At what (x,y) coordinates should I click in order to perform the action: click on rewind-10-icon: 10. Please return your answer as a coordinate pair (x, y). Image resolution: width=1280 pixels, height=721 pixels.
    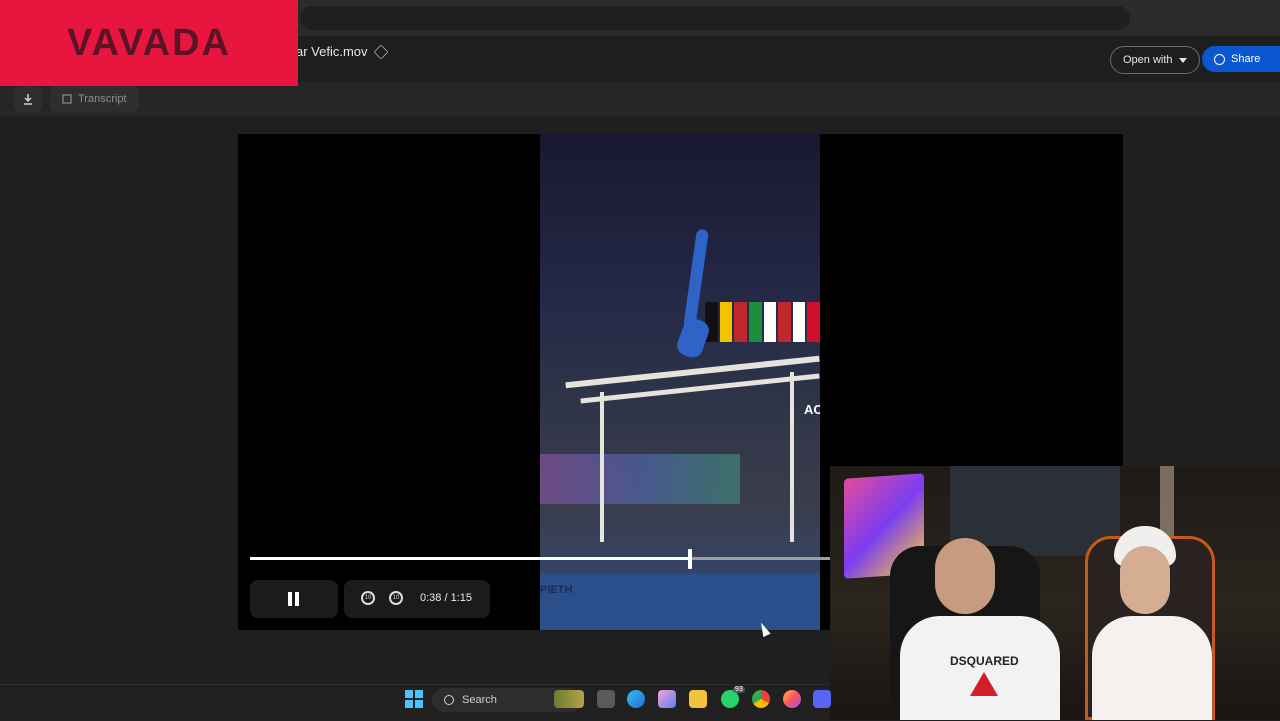
    Looking at the image, I should click on (368, 598).